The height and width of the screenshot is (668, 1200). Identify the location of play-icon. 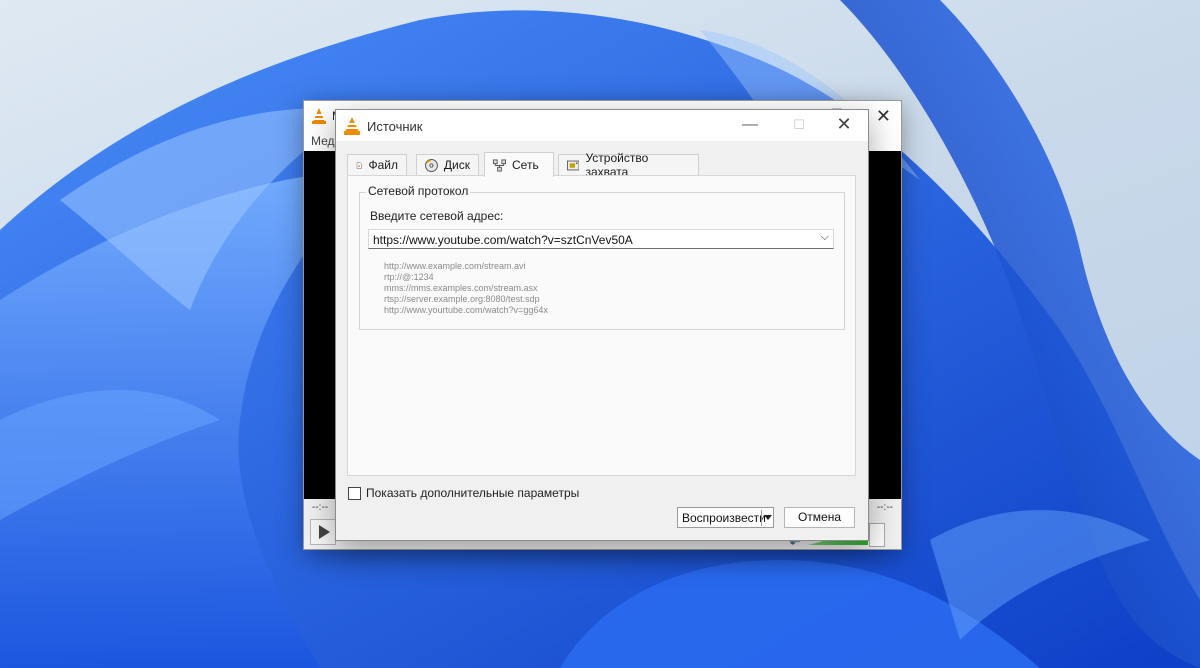
(324, 532).